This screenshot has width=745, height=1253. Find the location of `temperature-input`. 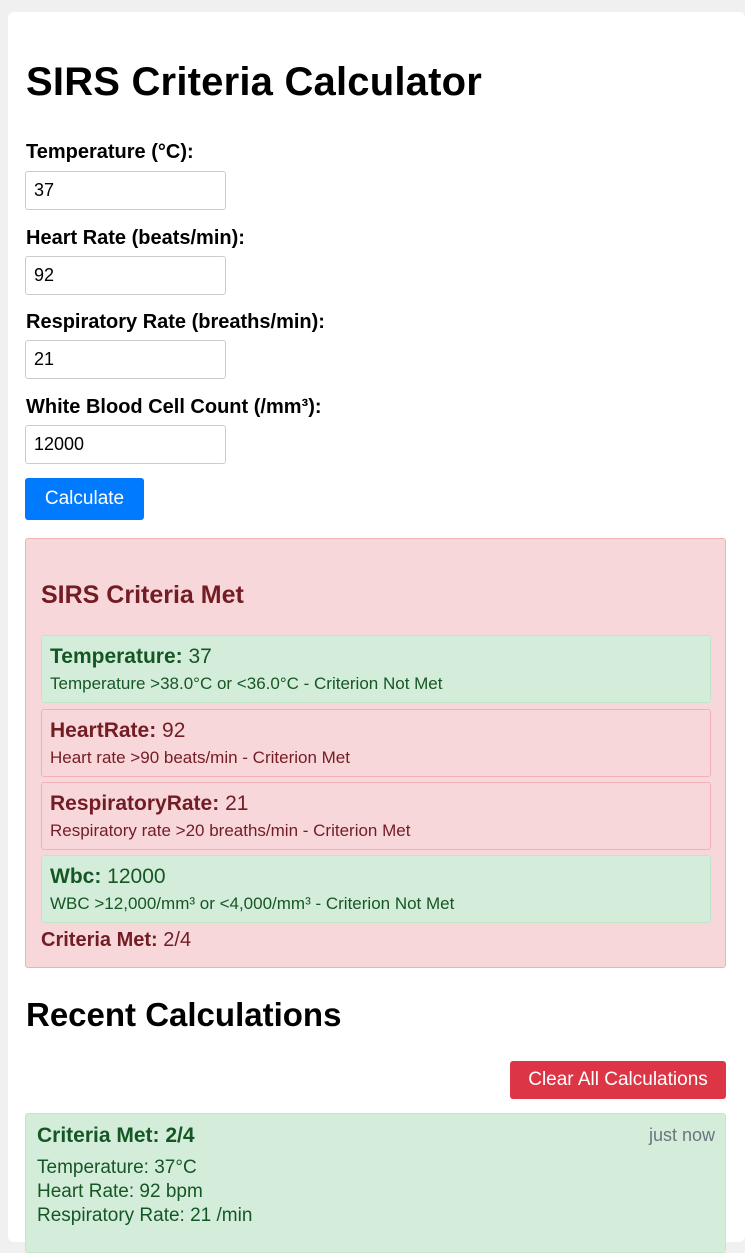

temperature-input is located at coordinates (125, 190).